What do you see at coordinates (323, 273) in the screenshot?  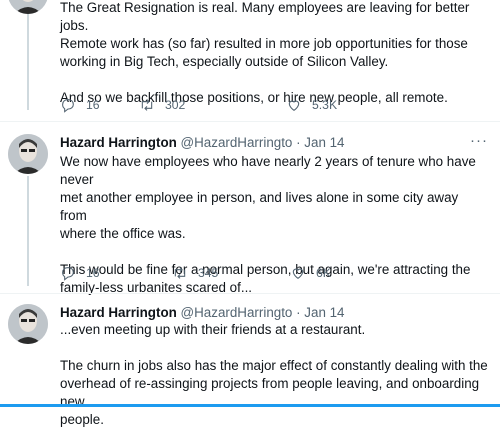 I see `like-count: 6K` at bounding box center [323, 273].